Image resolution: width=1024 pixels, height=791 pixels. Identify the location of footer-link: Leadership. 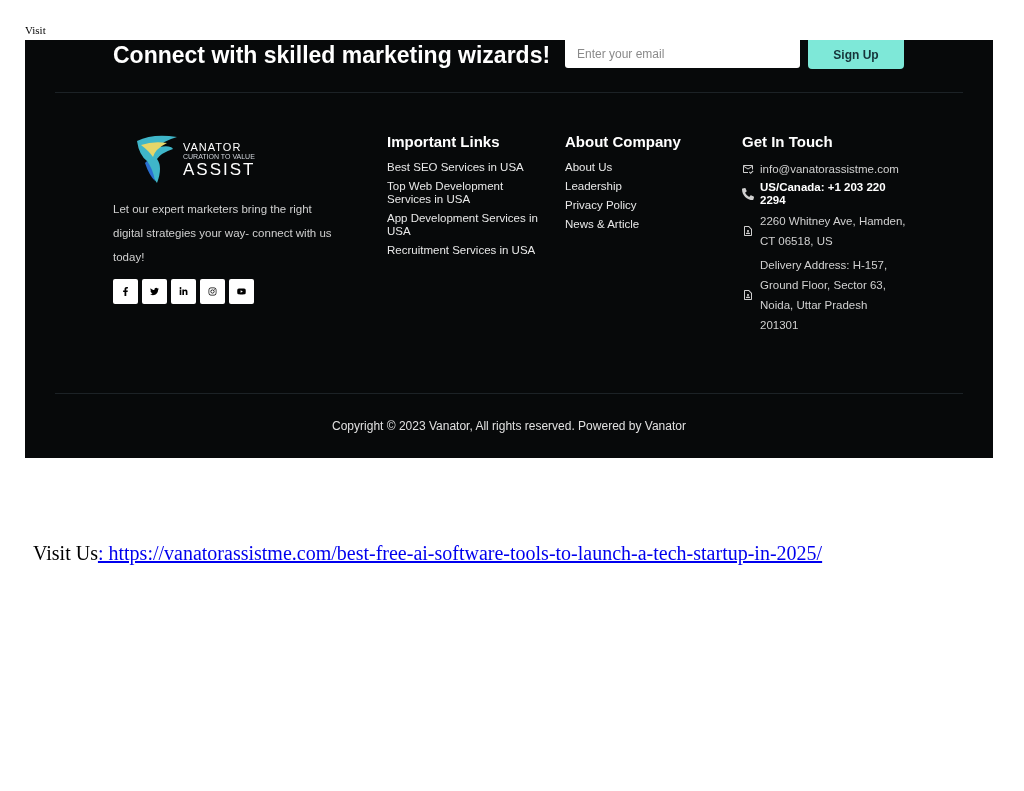
(644, 186).